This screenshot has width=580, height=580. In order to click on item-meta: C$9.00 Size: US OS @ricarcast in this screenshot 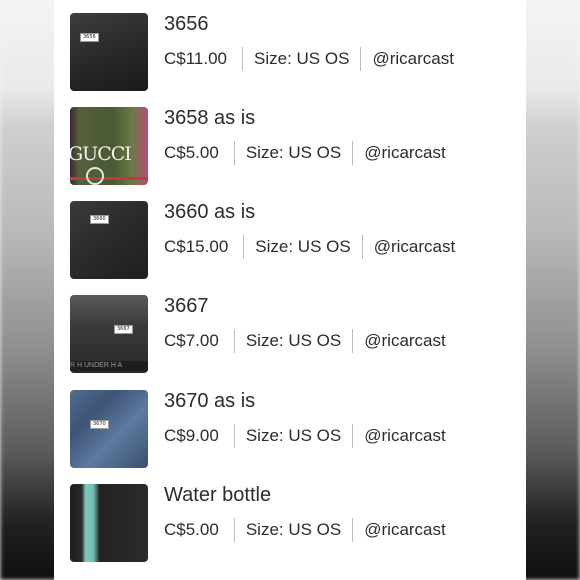, I will do `click(305, 436)`.